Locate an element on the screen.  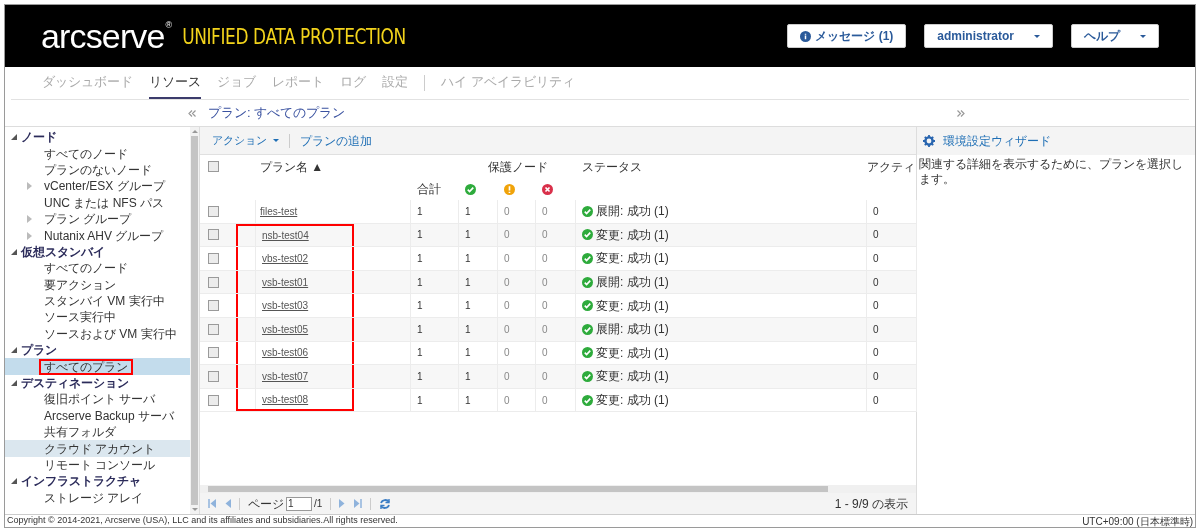
sidebar-item: UNC または NFS パス is located at coordinates (97, 202).